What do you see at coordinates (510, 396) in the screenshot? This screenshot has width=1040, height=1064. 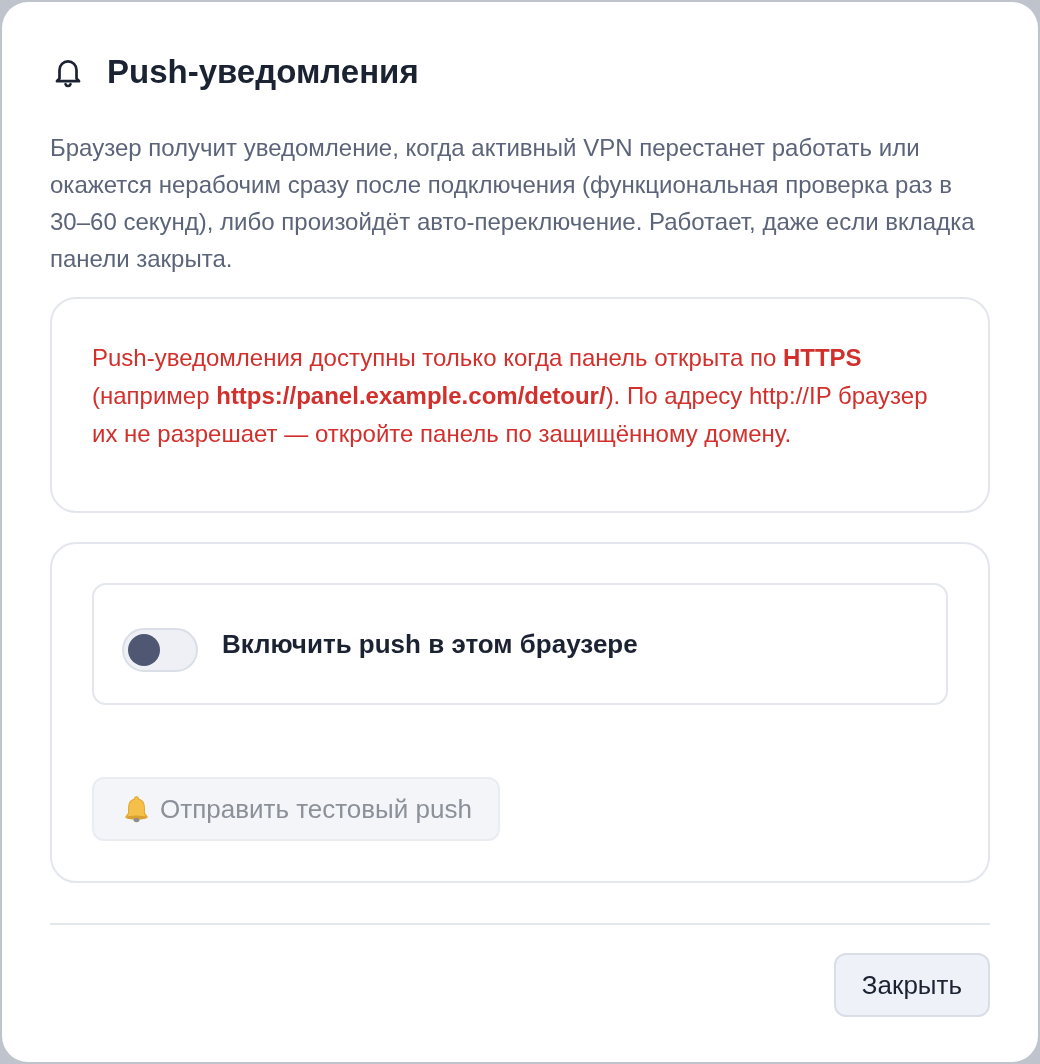 I see `warning-text: Push-уведомления доступны только когда панель открыта по HTTPS (например https://panel.example.com/detour/). По адресу http://IP браузер их не разрешает — откройте панель по защищённому домену.` at bounding box center [510, 396].